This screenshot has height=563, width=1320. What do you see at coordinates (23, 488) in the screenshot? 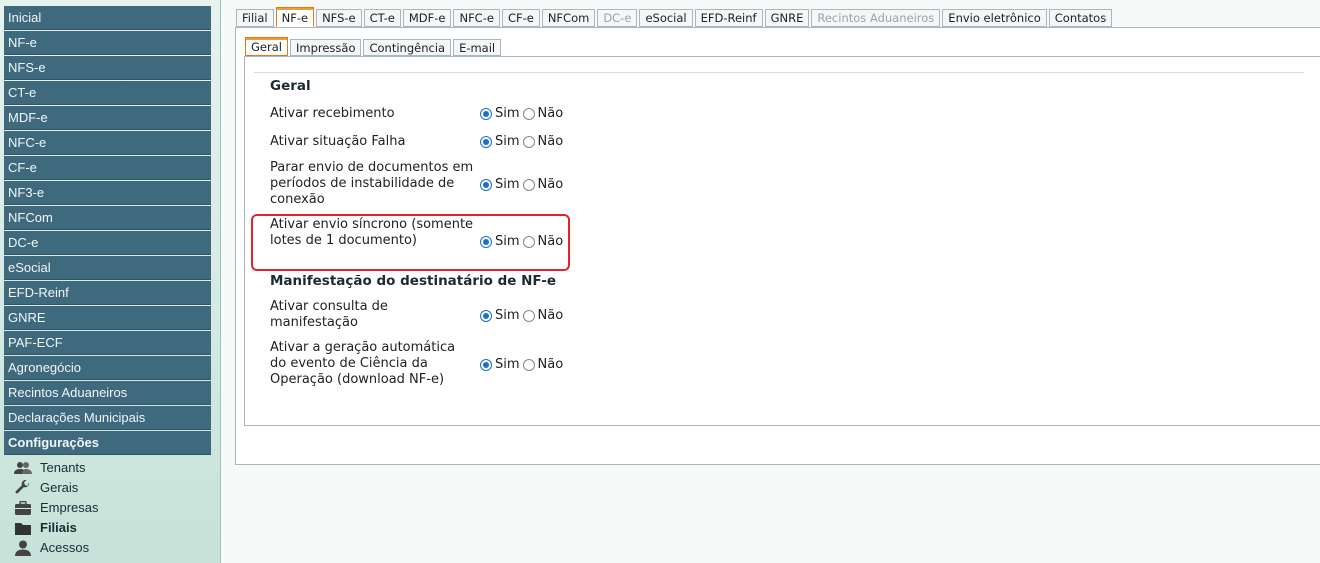
I see `wrench-icon` at bounding box center [23, 488].